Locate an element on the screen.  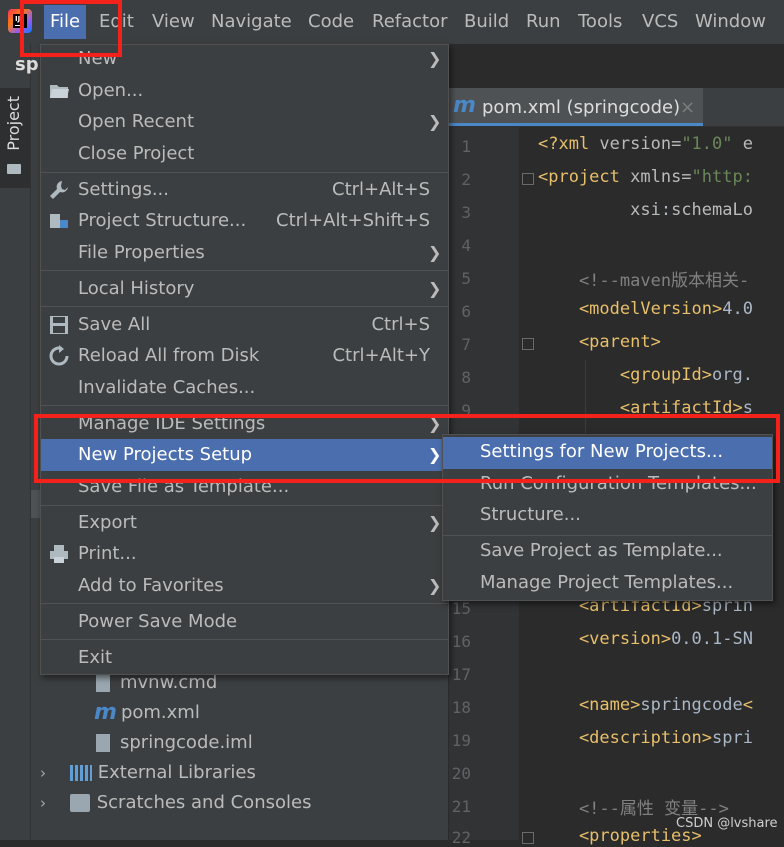
line-number: 18 is located at coordinates (461, 707).